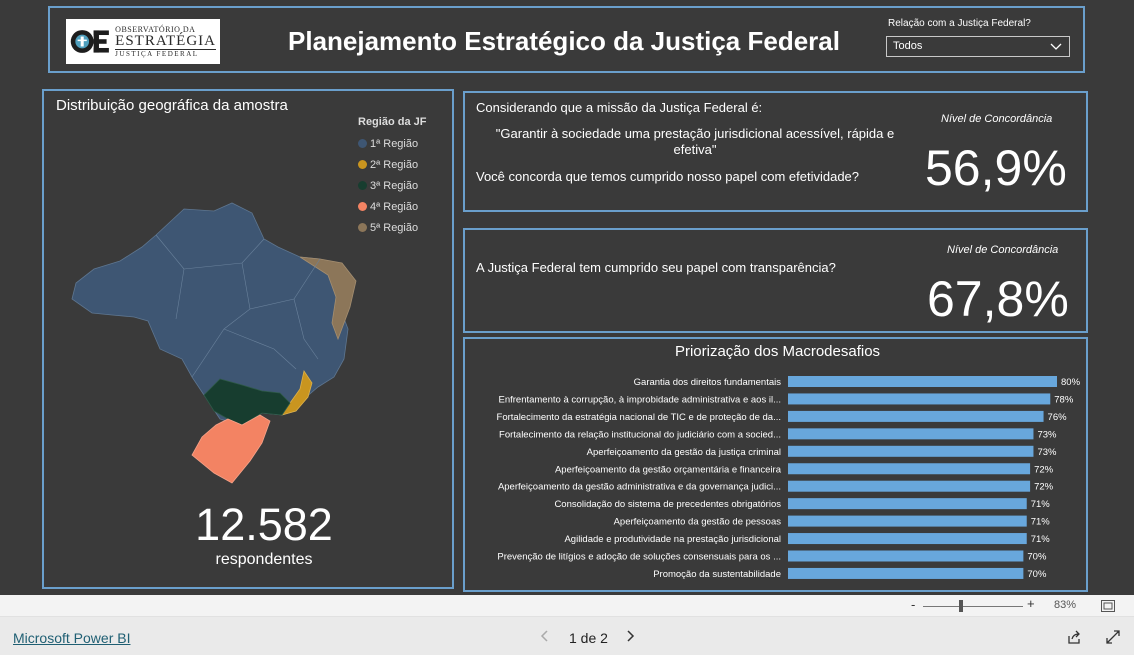  I want to click on legend-item-regiao-1: 1ª Região, so click(392, 143).